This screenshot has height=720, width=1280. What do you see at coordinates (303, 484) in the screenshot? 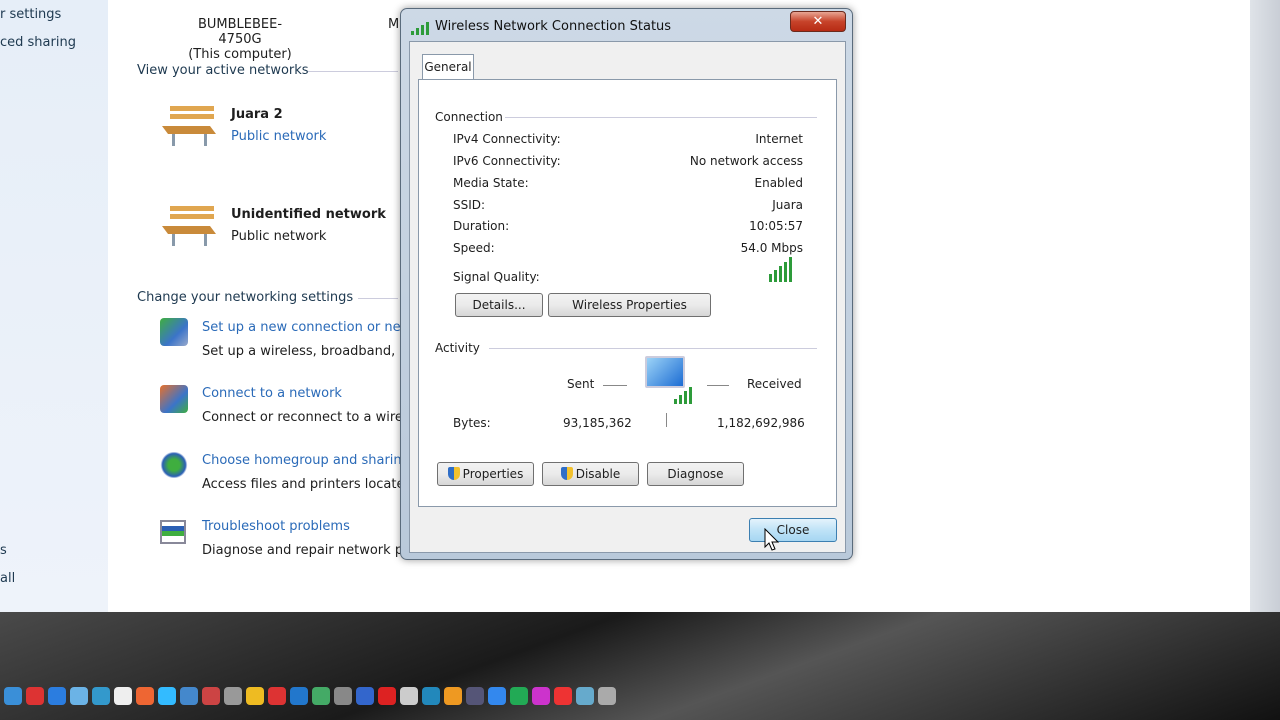
I see `task-desc: Access files and printers locate` at bounding box center [303, 484].